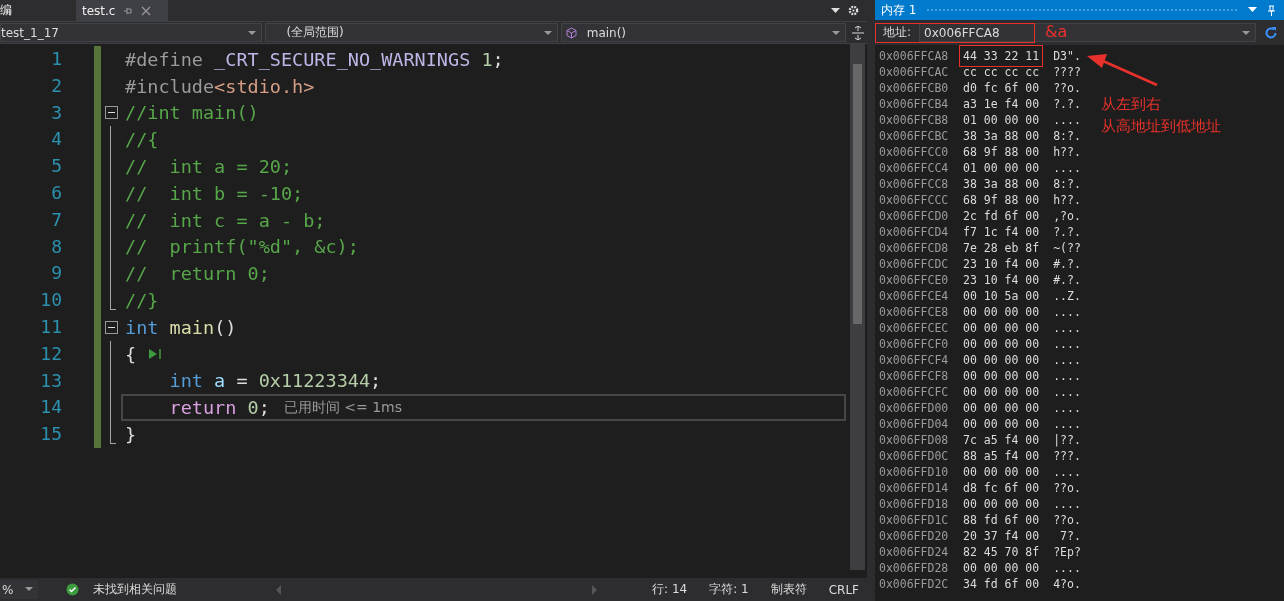 The width and height of the screenshot is (1284, 601). What do you see at coordinates (51, 407) in the screenshot?
I see `line-number: 14` at bounding box center [51, 407].